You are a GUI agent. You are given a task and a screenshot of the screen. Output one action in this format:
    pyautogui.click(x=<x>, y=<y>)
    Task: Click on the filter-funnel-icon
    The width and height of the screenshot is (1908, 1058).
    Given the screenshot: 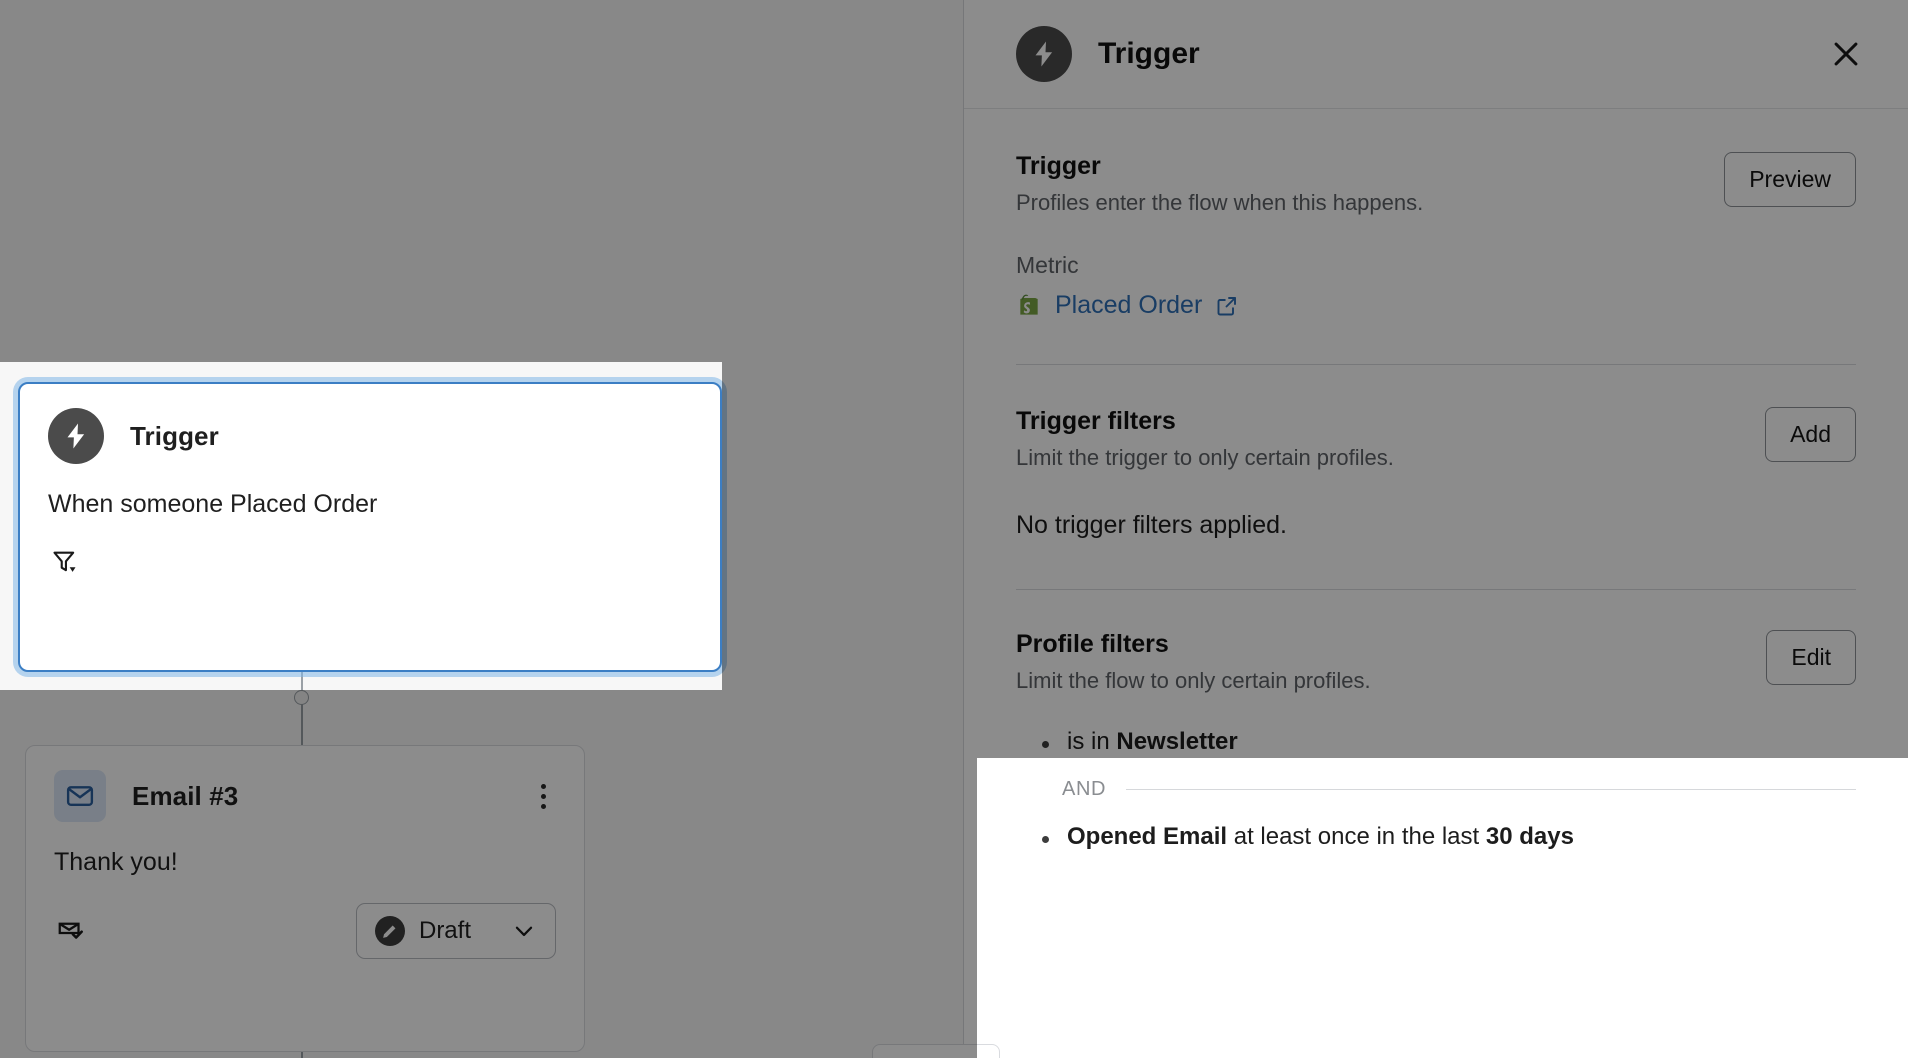 What is the action you would take?
    pyautogui.click(x=65, y=562)
    